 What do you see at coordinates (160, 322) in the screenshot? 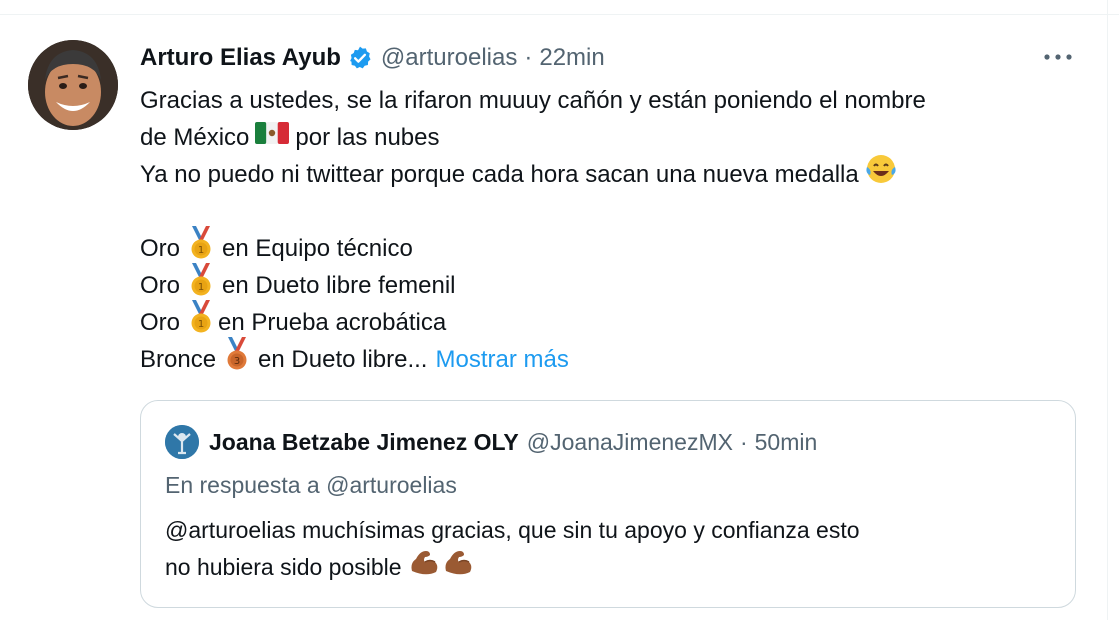
I see `medal-line-3-type: Oro` at bounding box center [160, 322].